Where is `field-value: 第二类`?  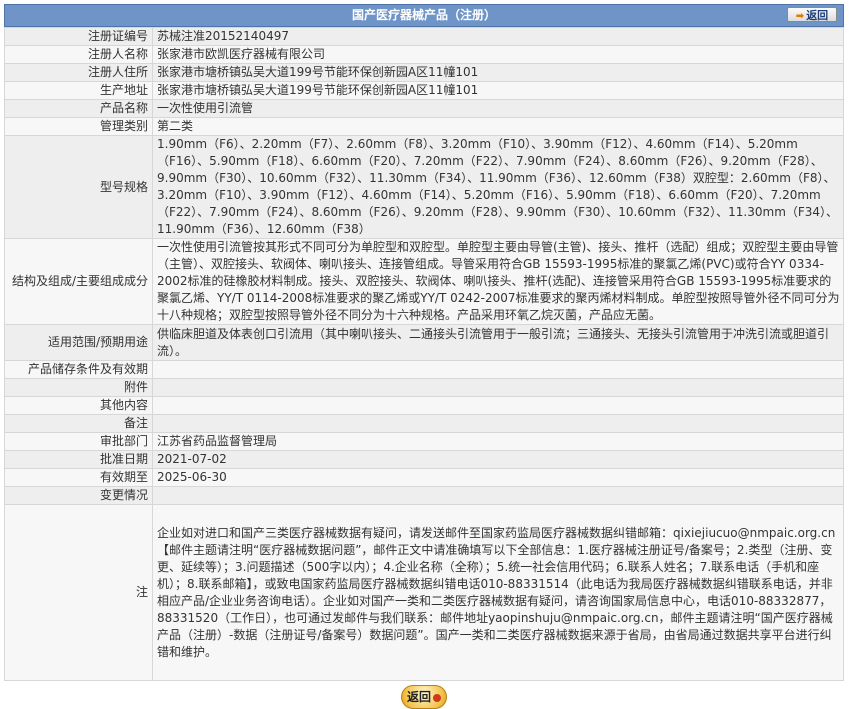 field-value: 第二类 is located at coordinates (498, 126).